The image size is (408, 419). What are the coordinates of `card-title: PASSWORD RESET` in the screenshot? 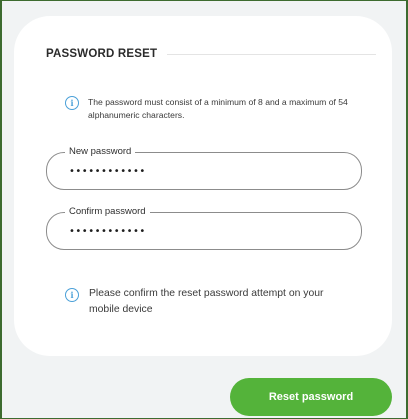 It's located at (102, 54).